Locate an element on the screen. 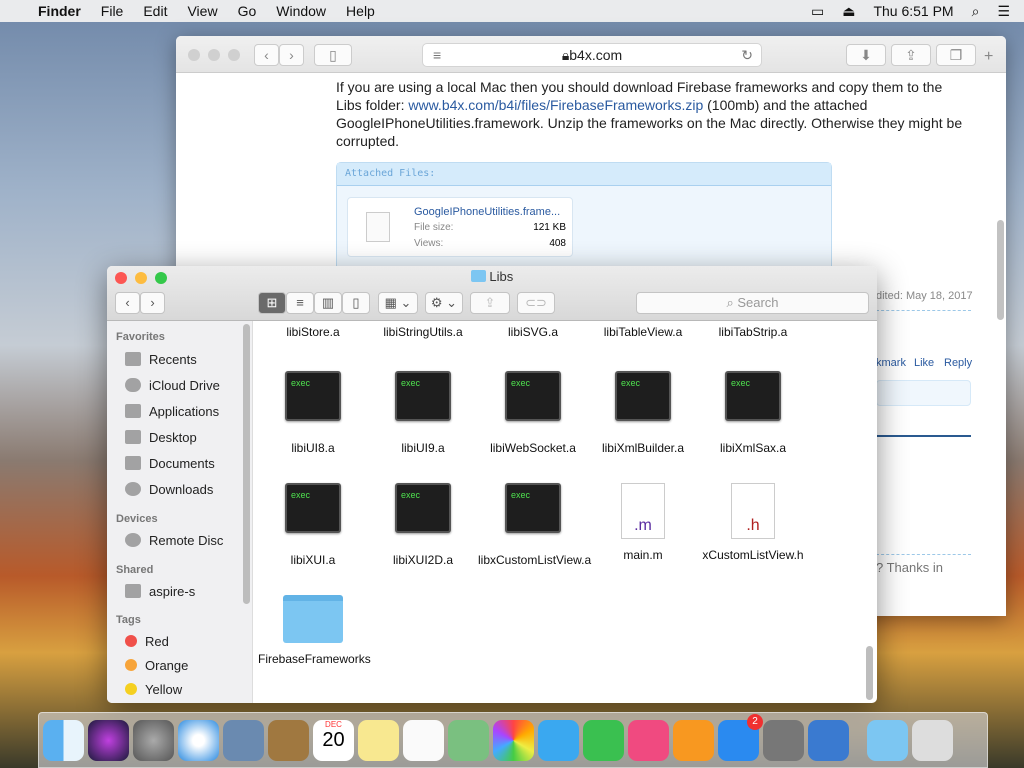  menu-app-name: Finder is located at coordinates (59, 11).